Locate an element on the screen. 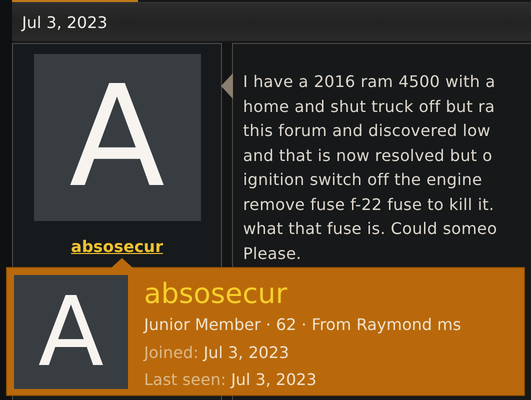 Image resolution: width=531 pixels, height=400 pixels. tooltip-avatar: A is located at coordinates (71, 332).